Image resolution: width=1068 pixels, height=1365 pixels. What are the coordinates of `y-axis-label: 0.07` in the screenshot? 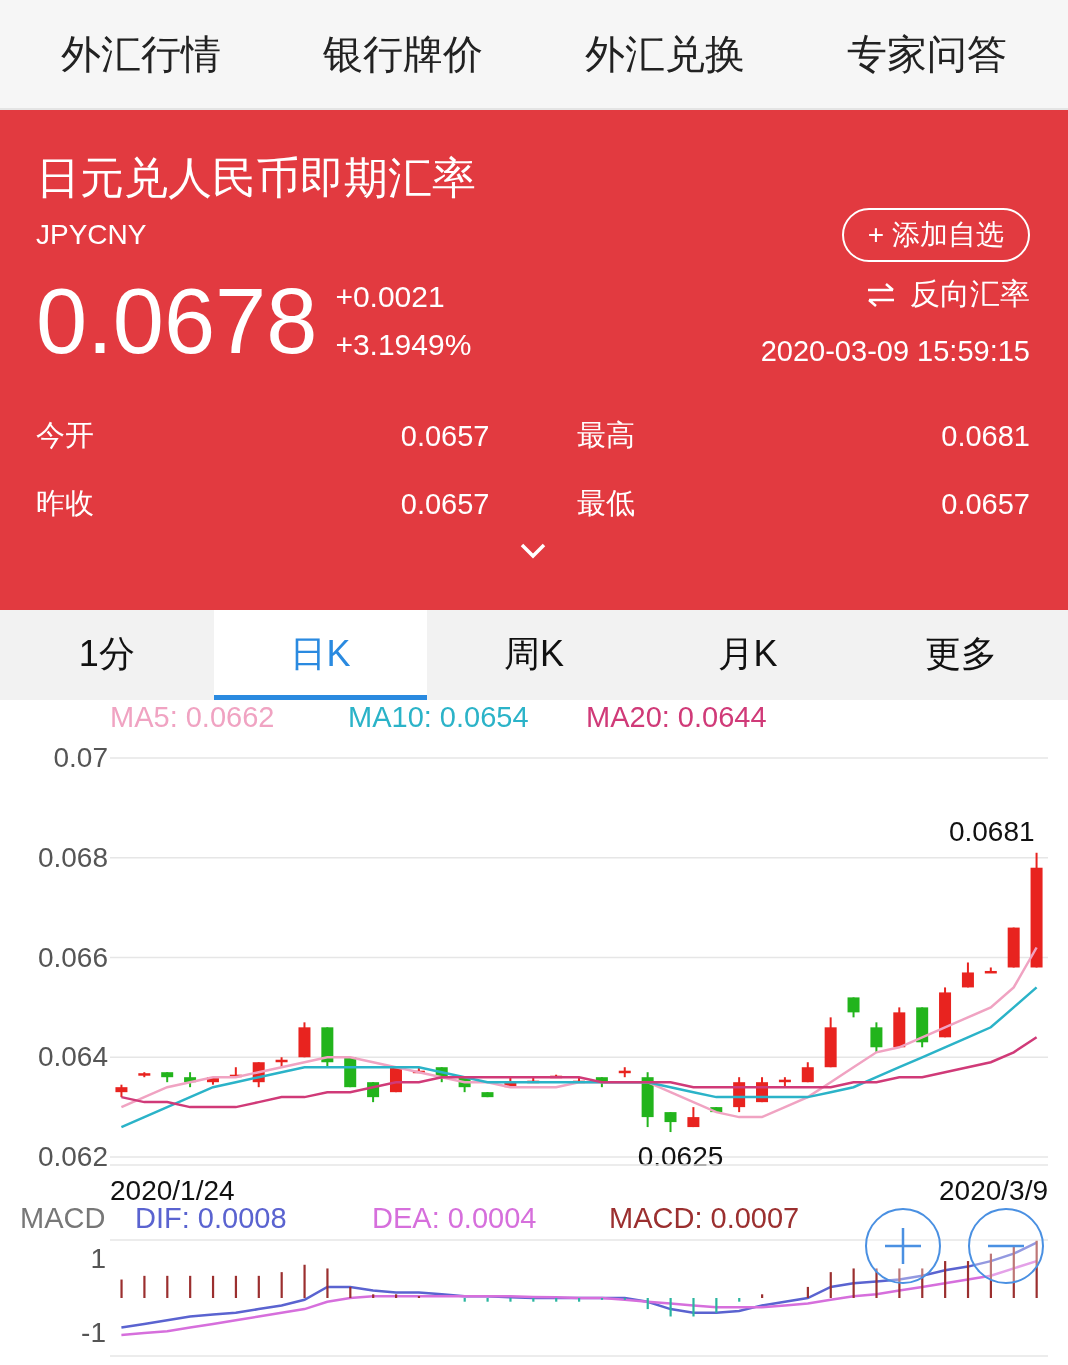 It's located at (80, 757).